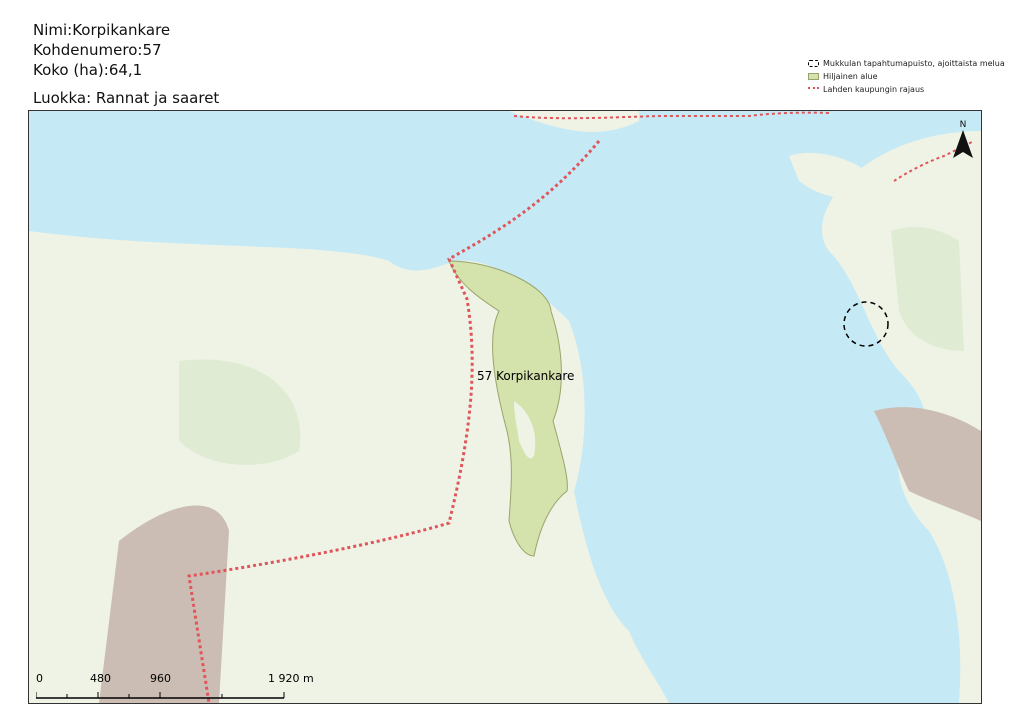 The image size is (1024, 723). What do you see at coordinates (174, 685) in the screenshot?
I see `scale-bar-graphic: 0 480 960 1 920 m` at bounding box center [174, 685].